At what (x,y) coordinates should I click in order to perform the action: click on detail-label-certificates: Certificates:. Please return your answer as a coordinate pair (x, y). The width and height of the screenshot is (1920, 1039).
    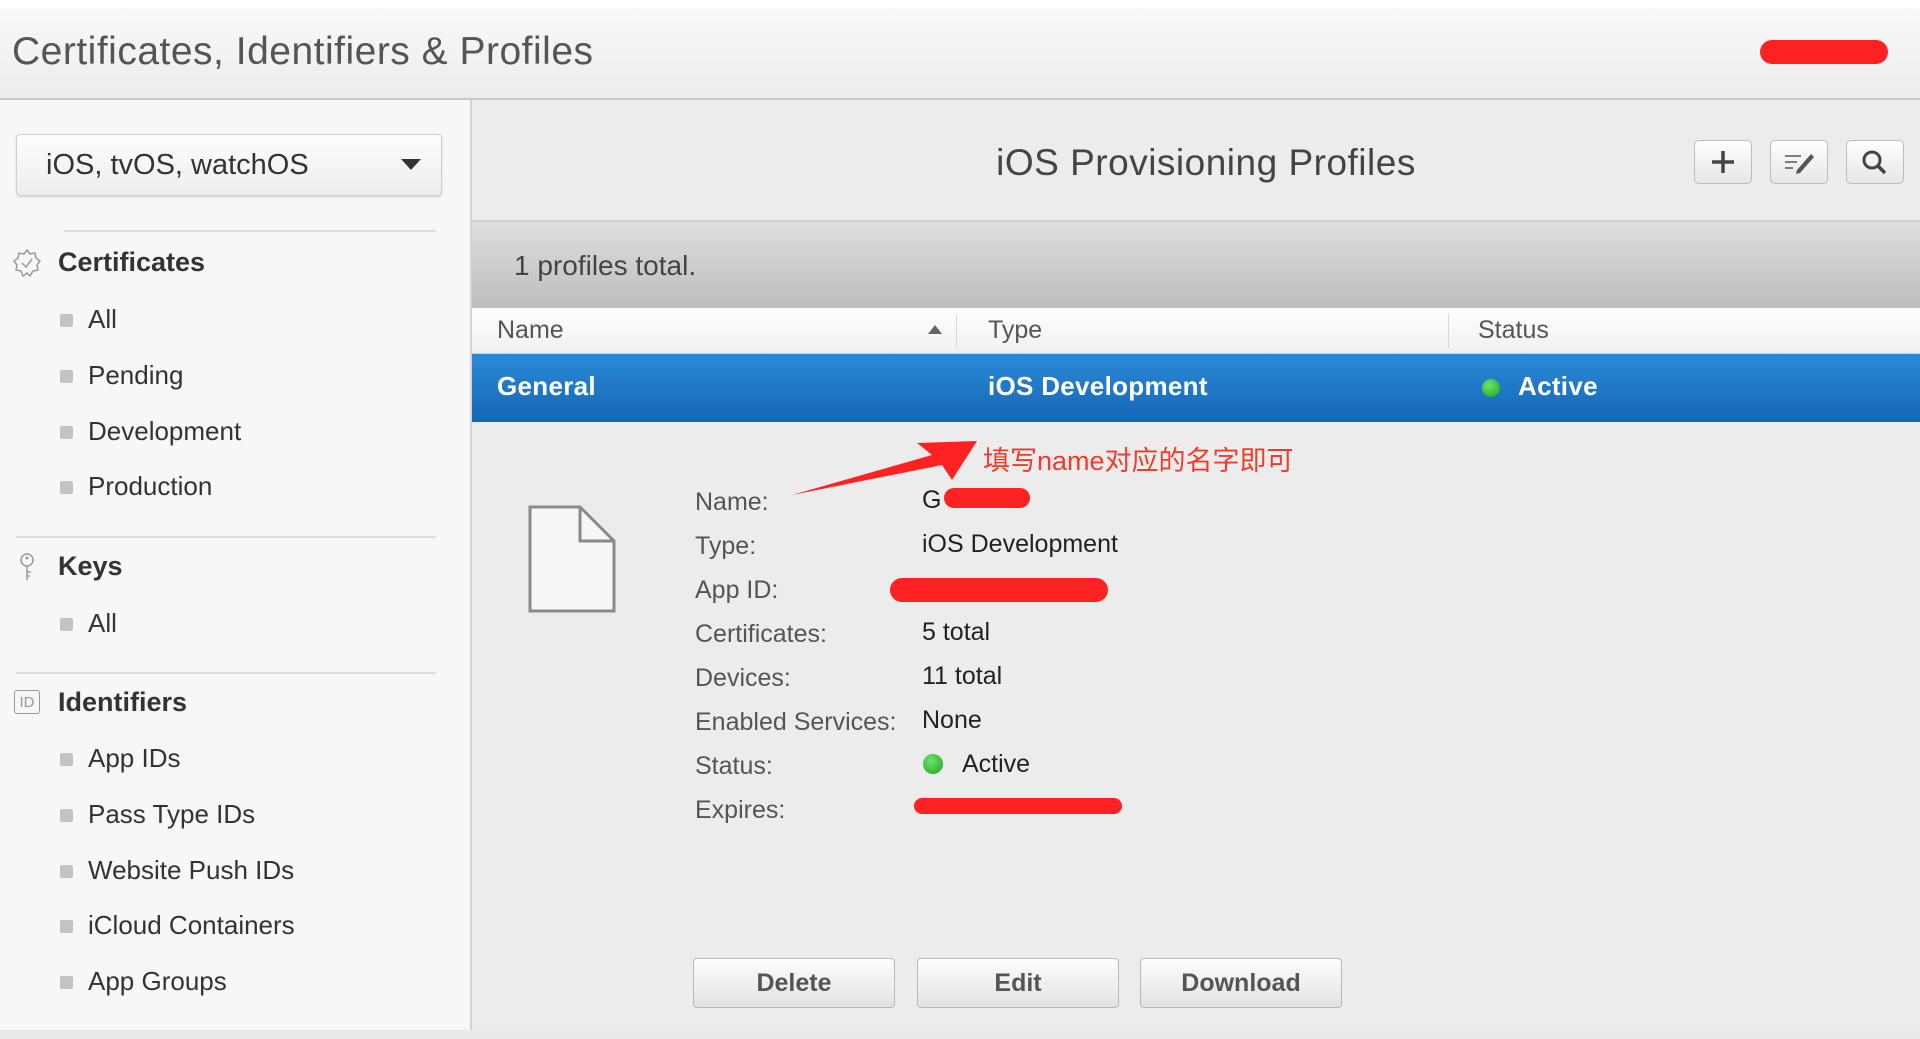
    Looking at the image, I should click on (761, 634).